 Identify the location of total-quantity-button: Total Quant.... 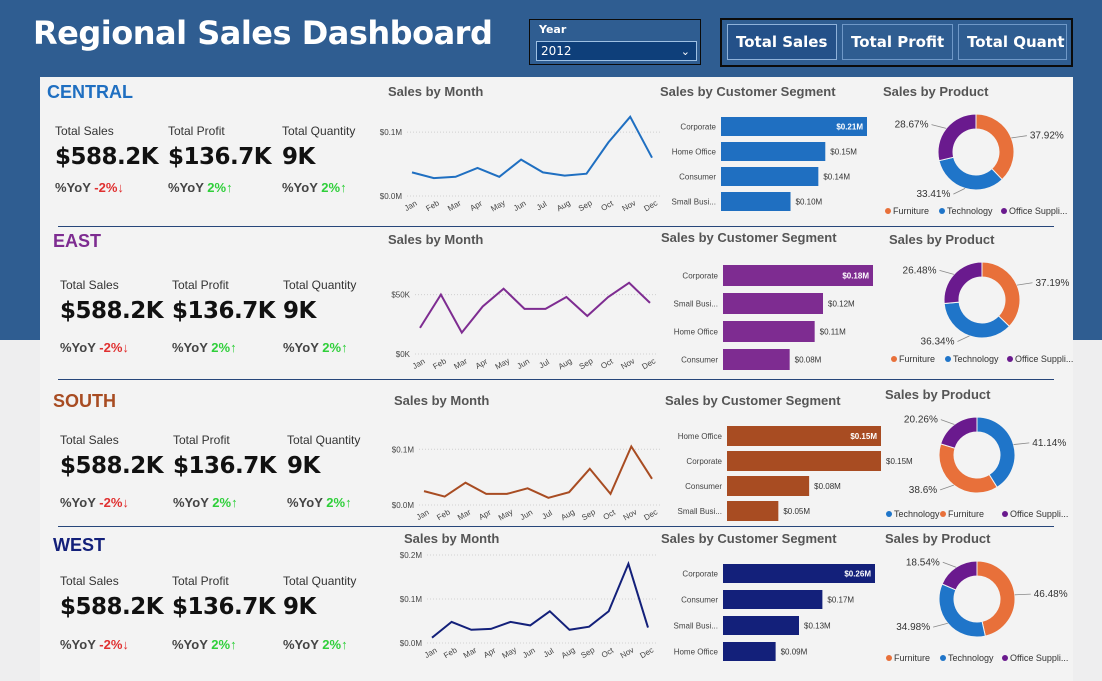
(1012, 42).